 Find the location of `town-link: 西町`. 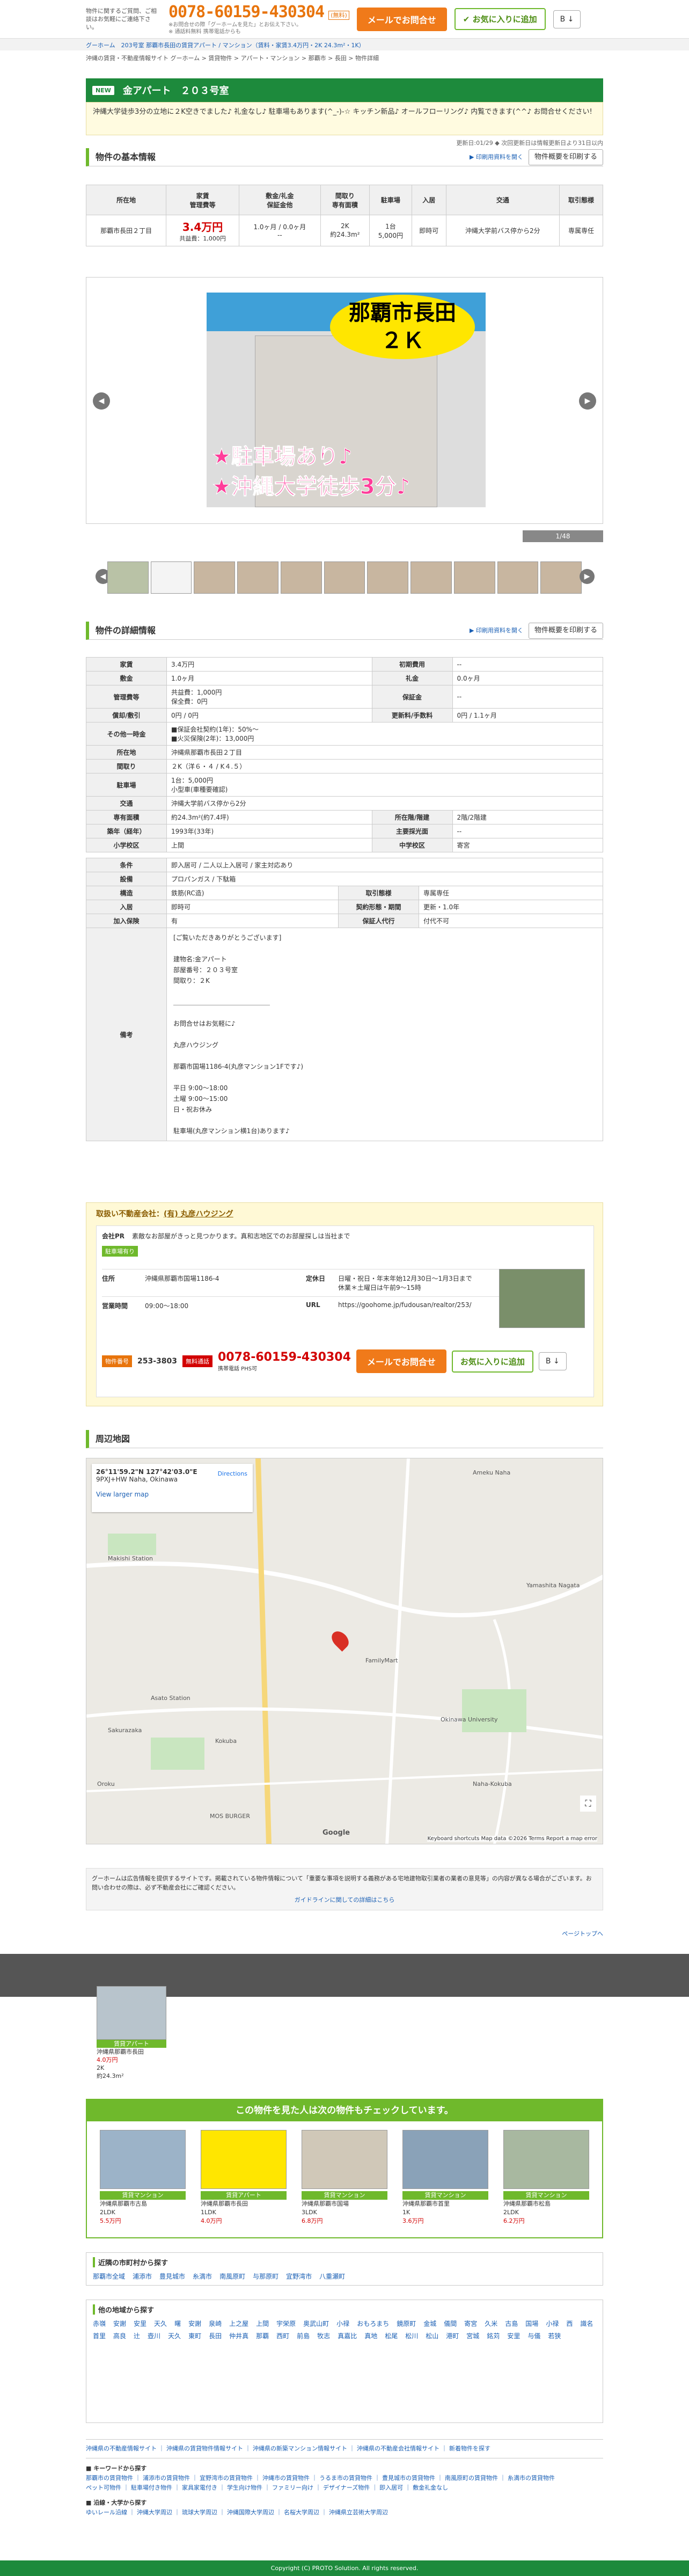

town-link: 西町 is located at coordinates (282, 2336).